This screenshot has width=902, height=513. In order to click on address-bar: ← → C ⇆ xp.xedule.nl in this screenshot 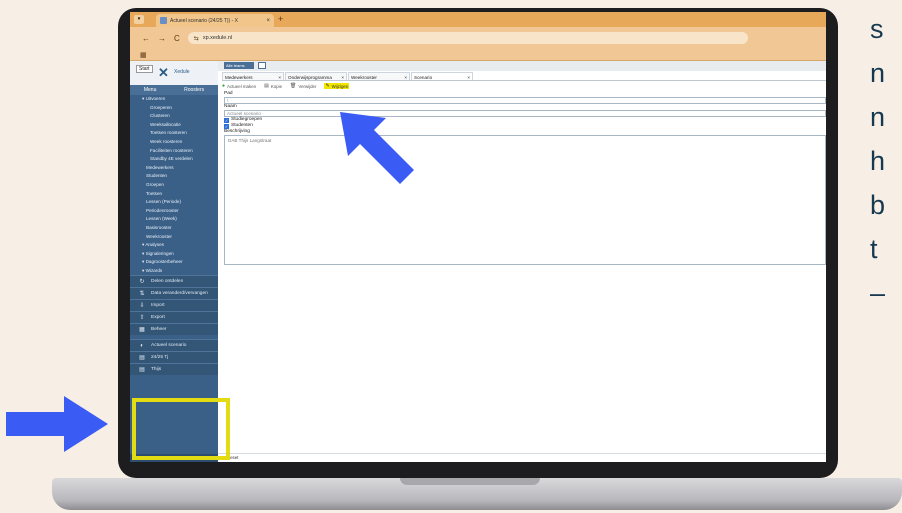, I will do `click(478, 38)`.